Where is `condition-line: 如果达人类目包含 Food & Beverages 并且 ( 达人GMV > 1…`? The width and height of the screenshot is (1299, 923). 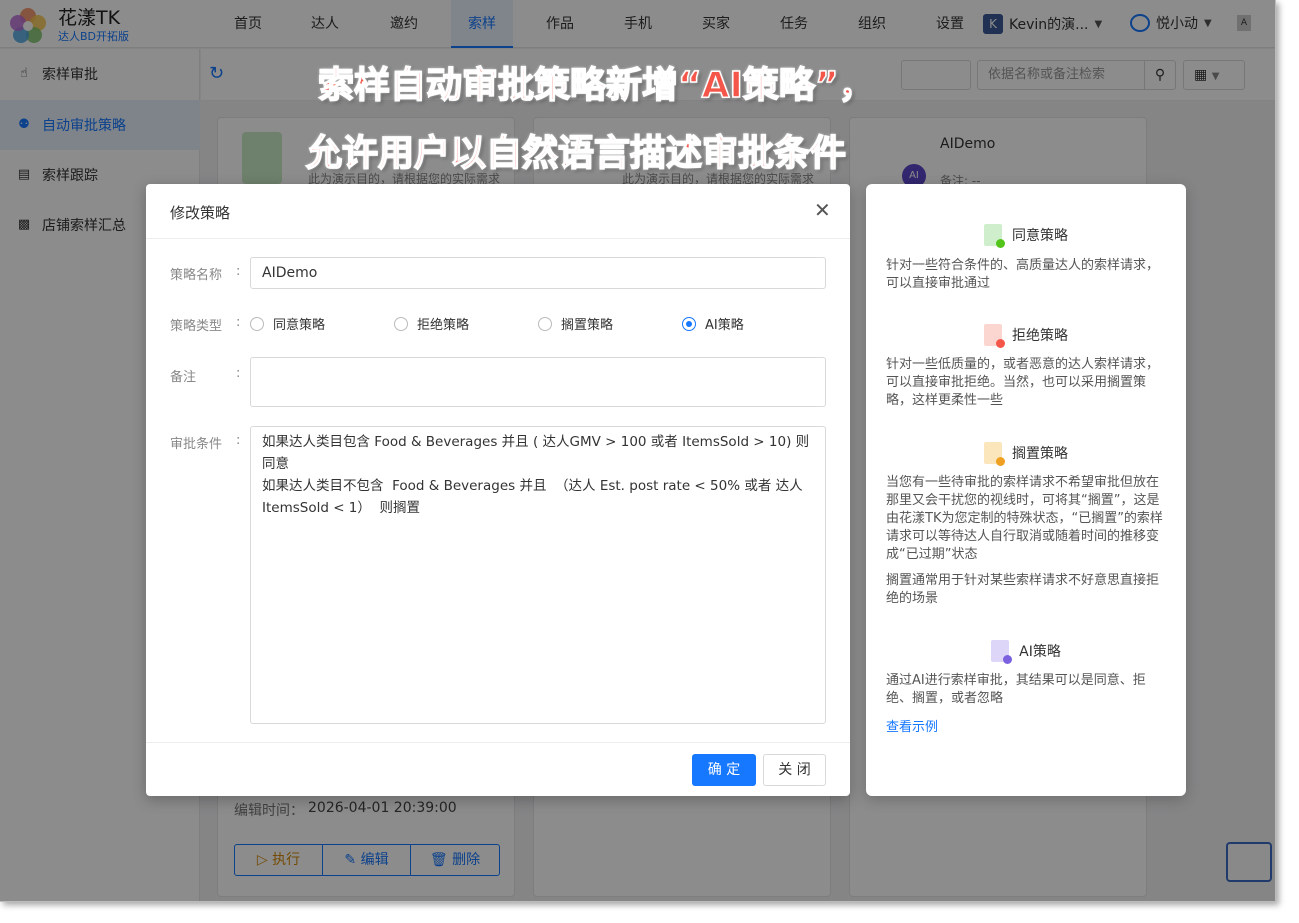 condition-line: 如果达人类目包含 Food & Beverages 并且 ( 达人GMV > 1… is located at coordinates (536, 453).